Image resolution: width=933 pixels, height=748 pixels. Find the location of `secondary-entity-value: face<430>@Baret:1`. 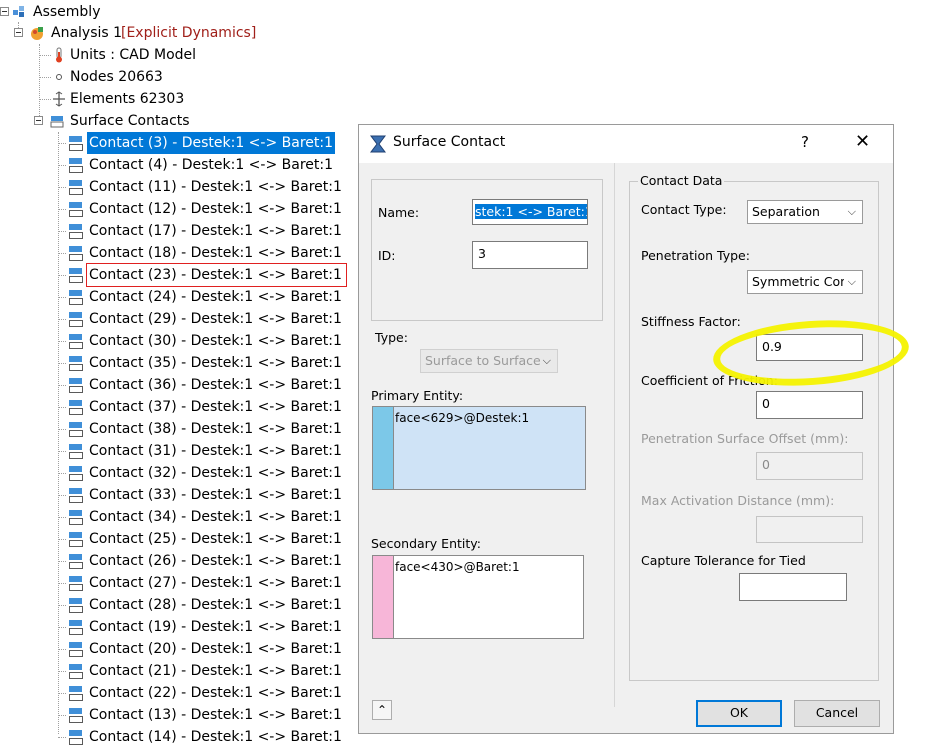

secondary-entity-value: face<430>@Baret:1 is located at coordinates (457, 567).